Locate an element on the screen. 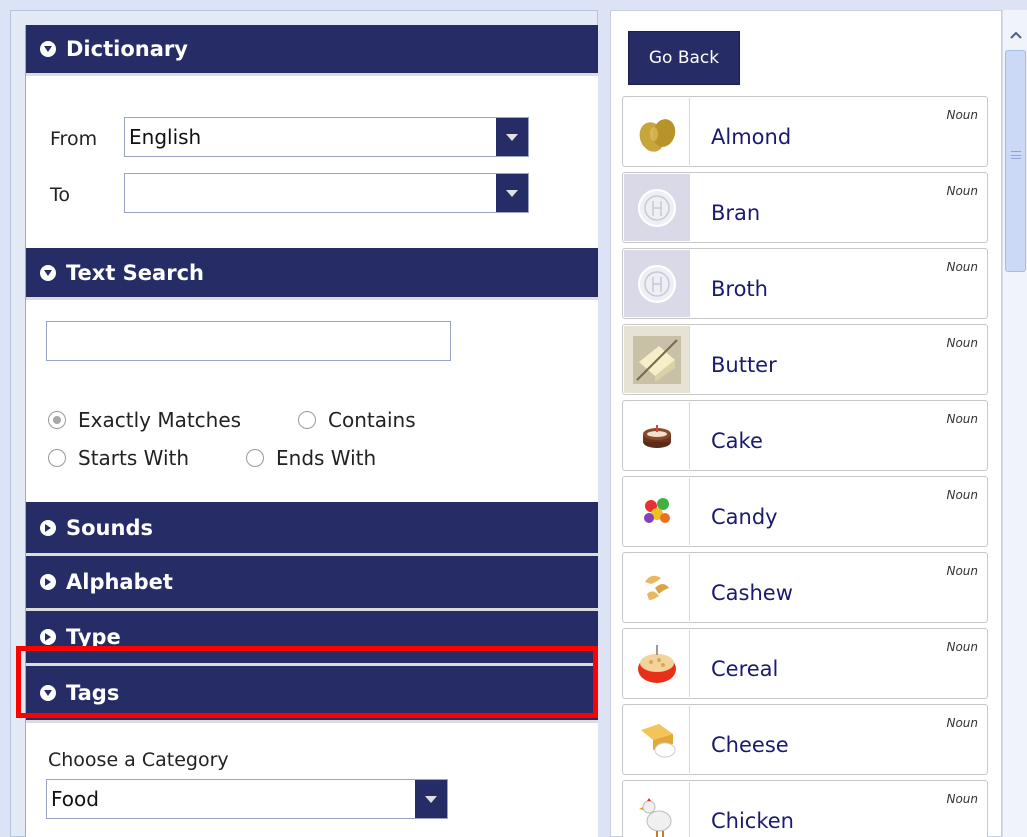 The width and height of the screenshot is (1027, 837). radio-selected-icon is located at coordinates (57, 420).